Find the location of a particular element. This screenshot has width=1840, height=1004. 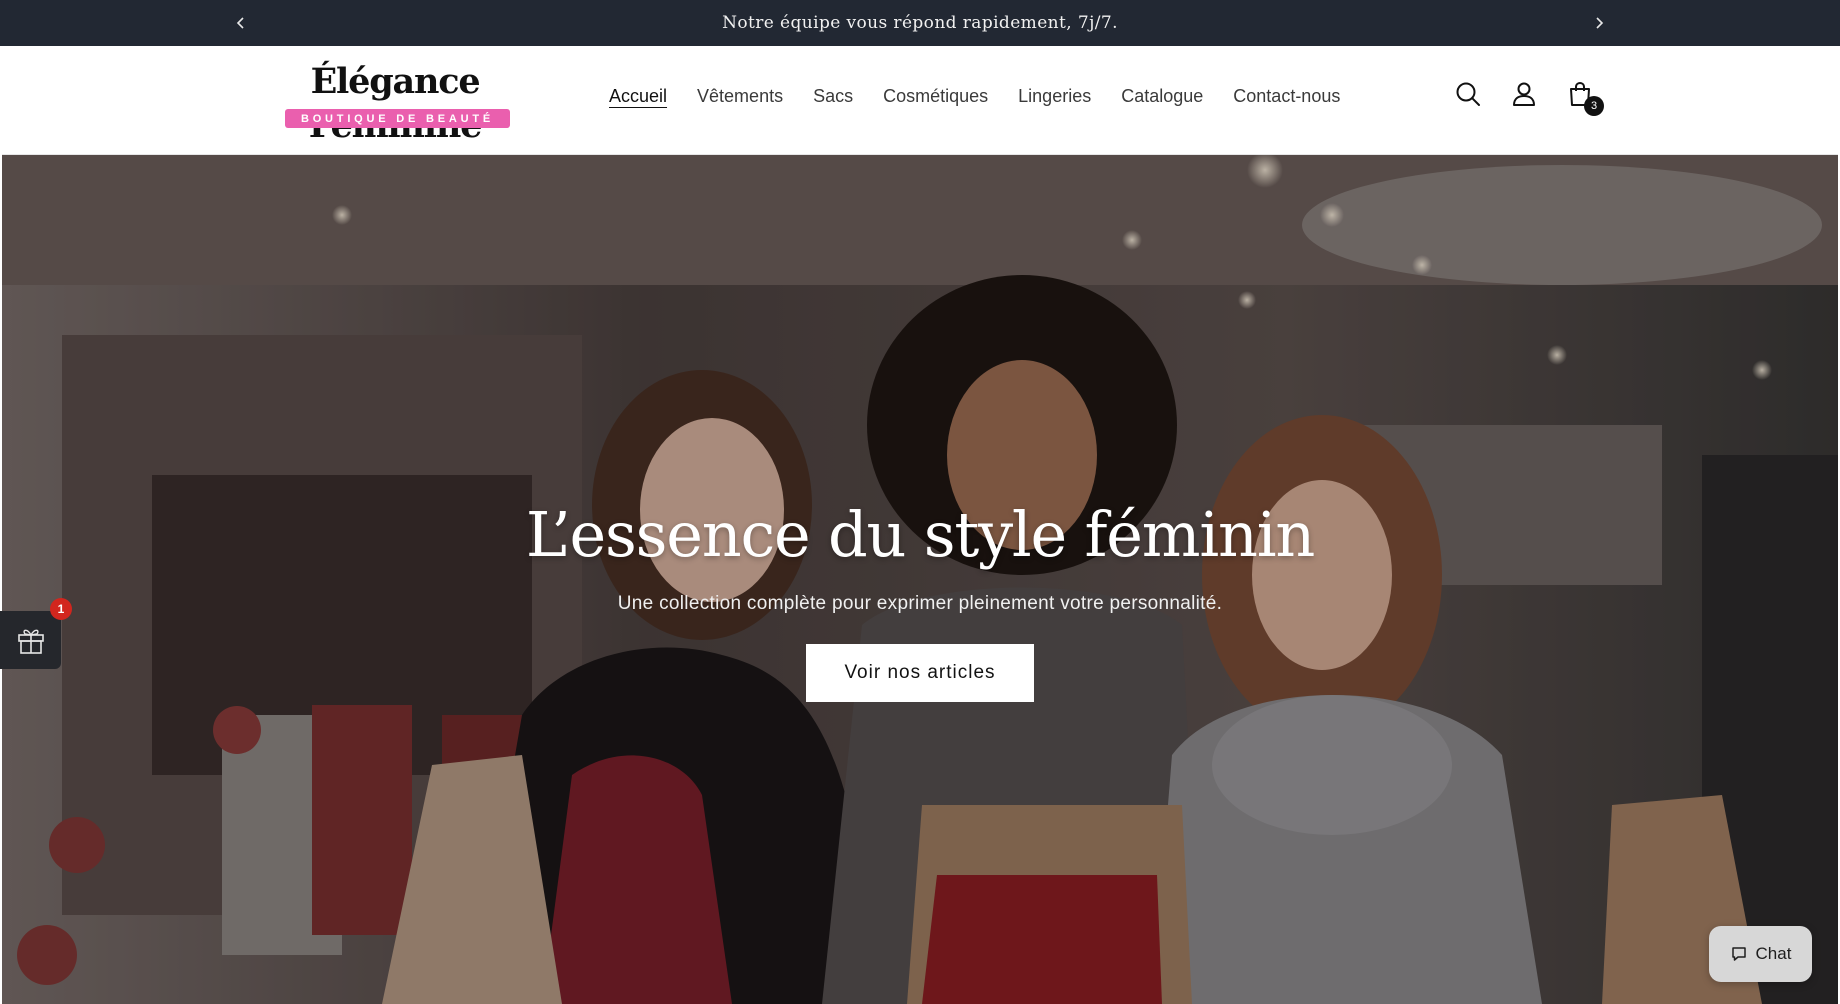

nav-item-lingeries: Lingeries is located at coordinates (1054, 96).